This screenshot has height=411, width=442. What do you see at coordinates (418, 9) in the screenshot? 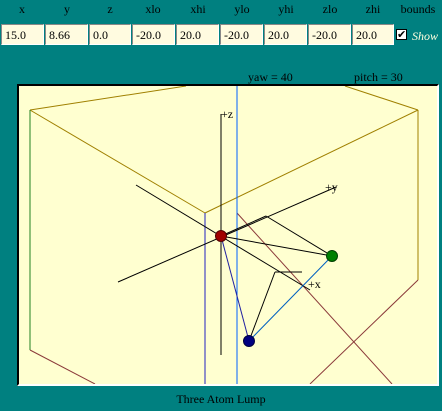
I see `header-bounds: bounds` at bounding box center [418, 9].